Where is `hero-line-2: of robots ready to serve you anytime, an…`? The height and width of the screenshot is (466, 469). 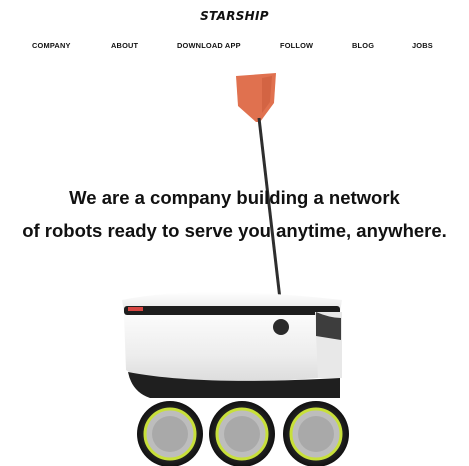
hero-line-2: of robots ready to serve you anytime, an… is located at coordinates (234, 231).